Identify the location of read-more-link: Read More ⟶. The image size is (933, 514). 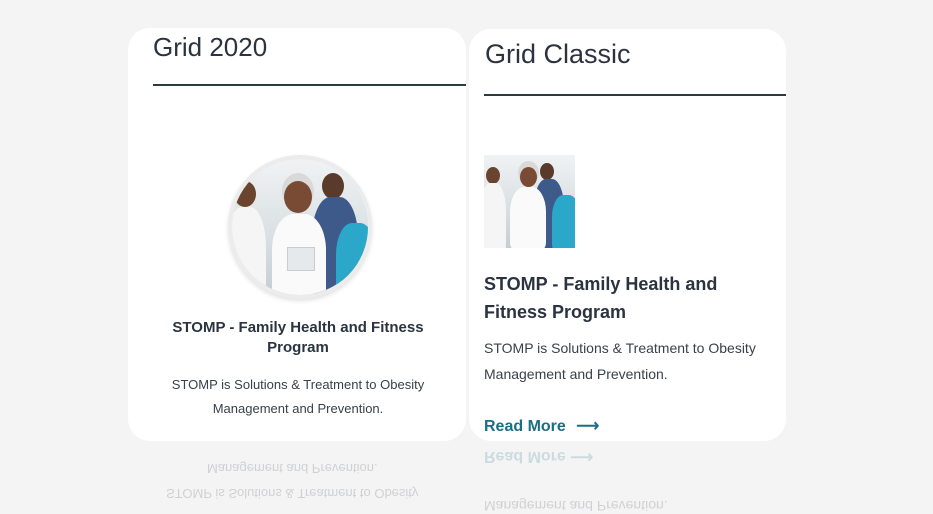
(541, 426).